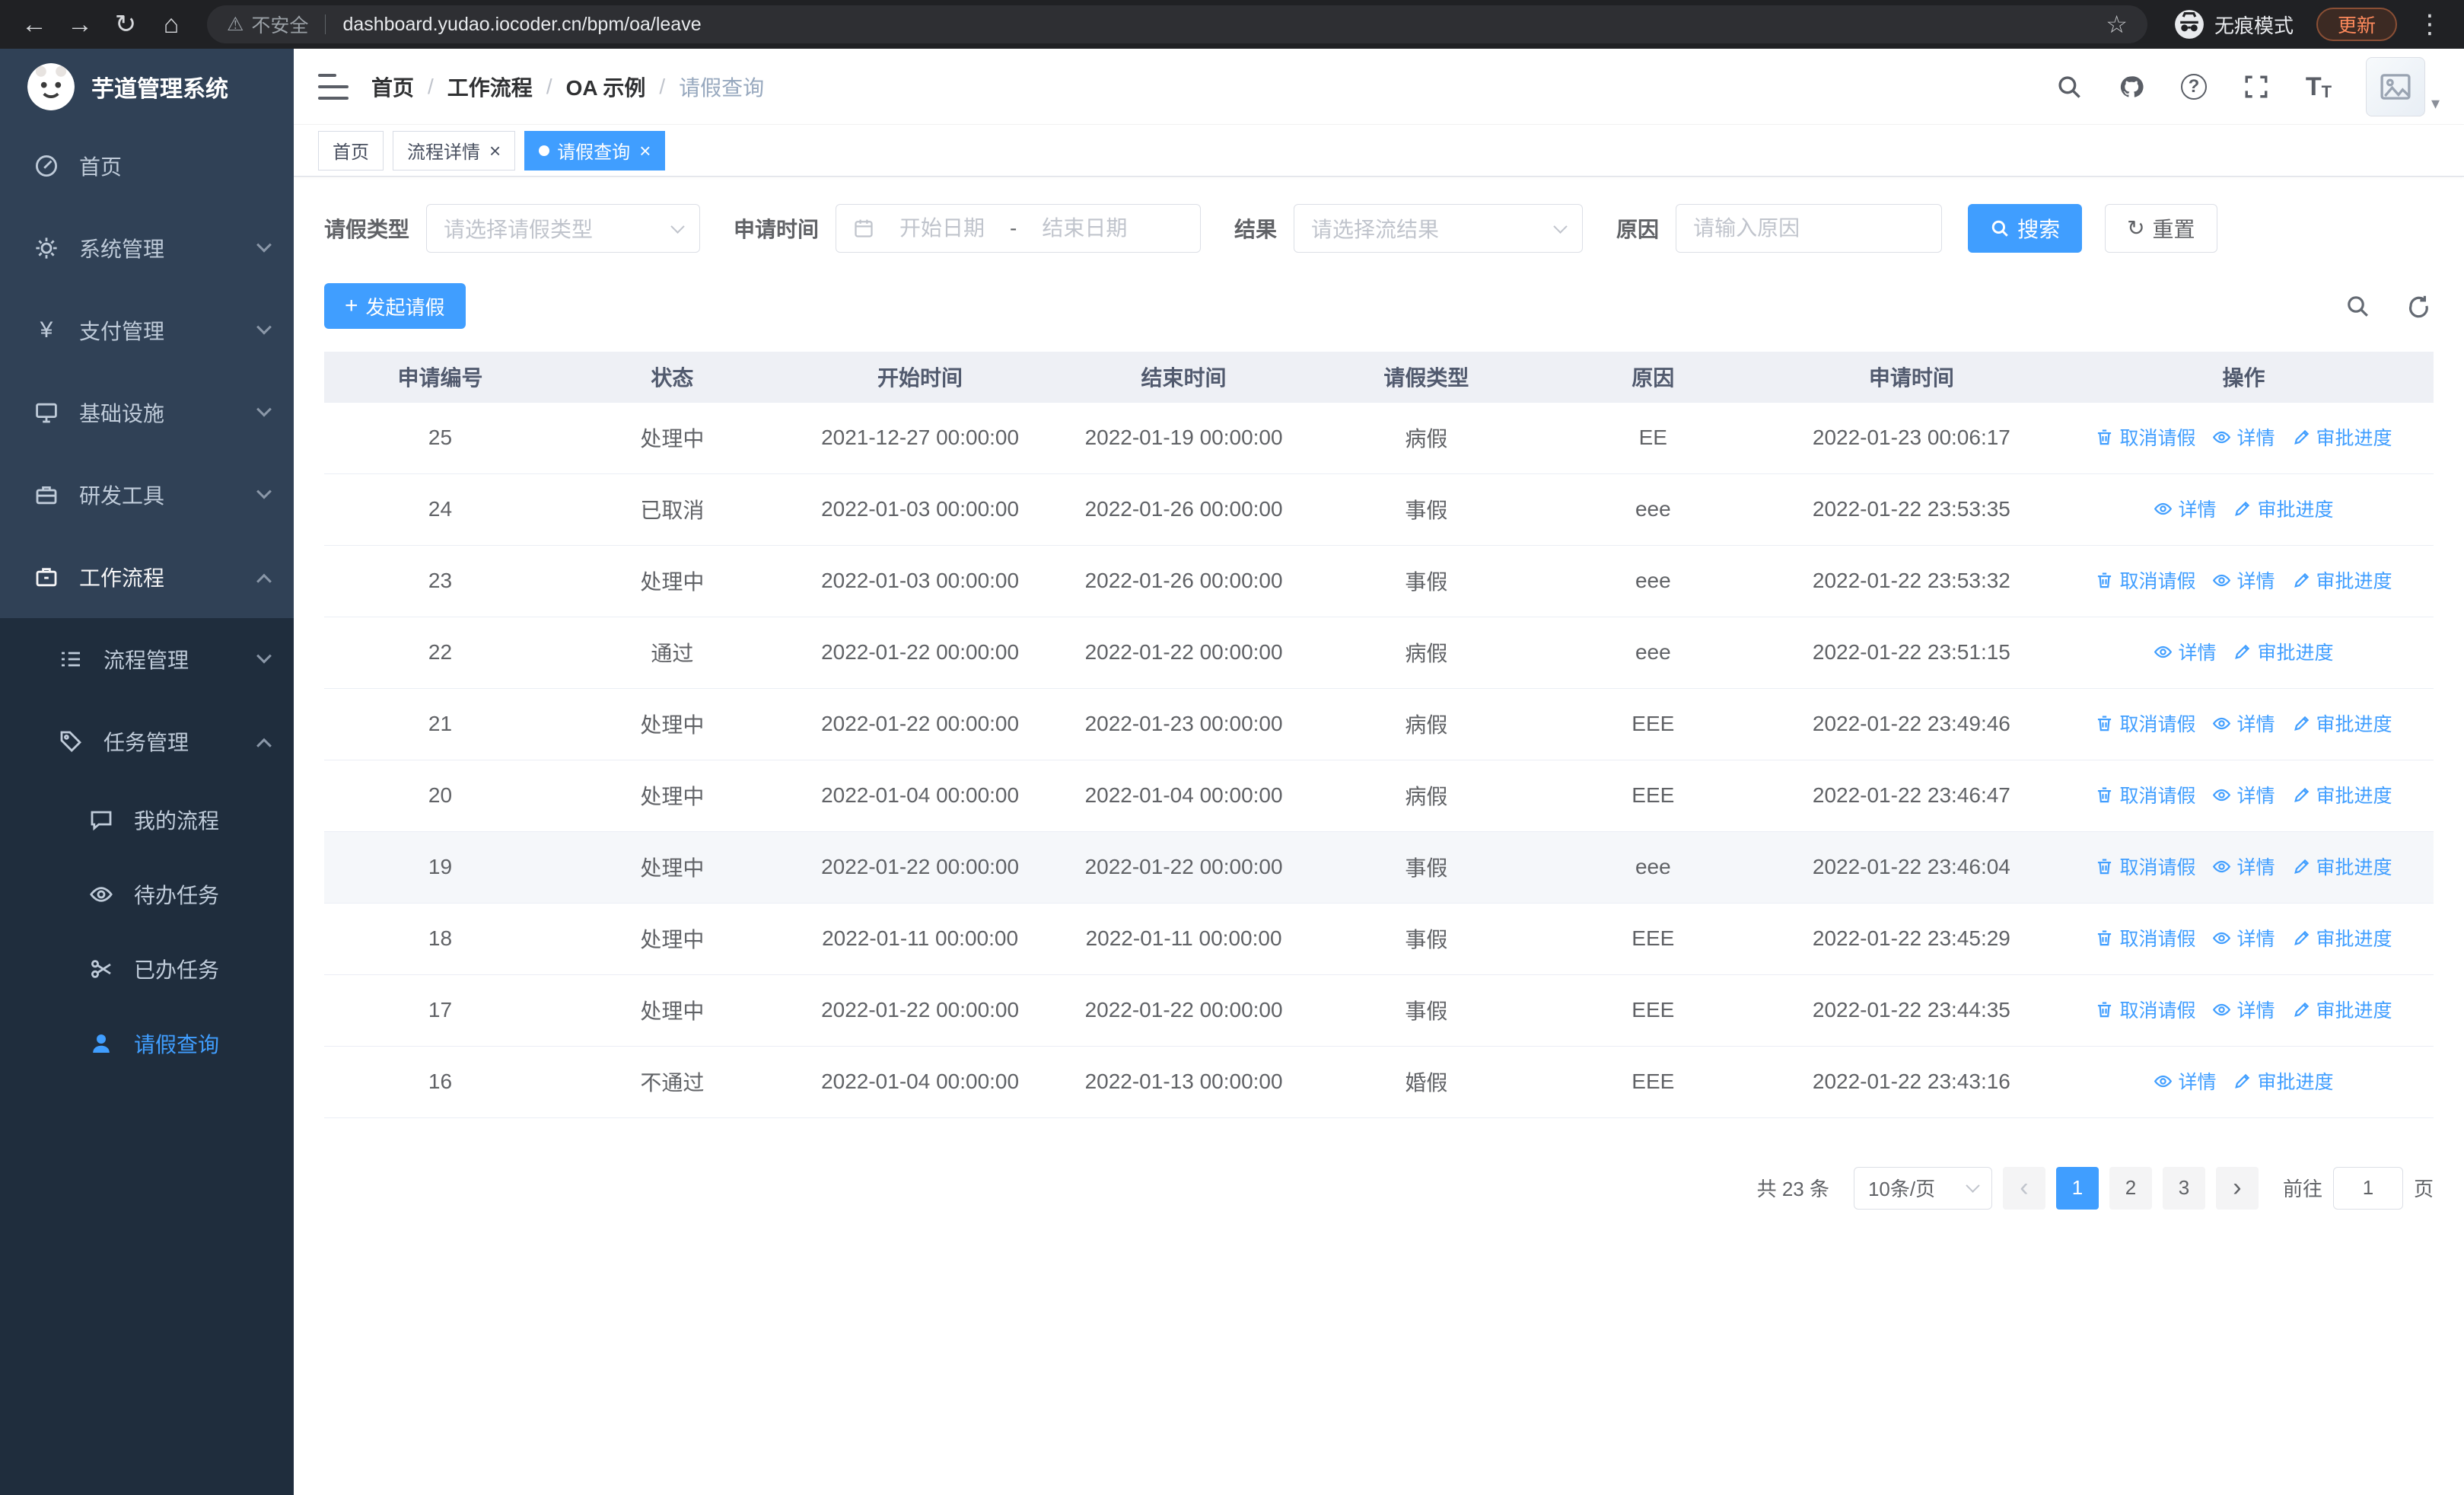  Describe the element at coordinates (147, 495) in the screenshot. I see `sidebar-item-dev-tools: 研发工具` at that location.